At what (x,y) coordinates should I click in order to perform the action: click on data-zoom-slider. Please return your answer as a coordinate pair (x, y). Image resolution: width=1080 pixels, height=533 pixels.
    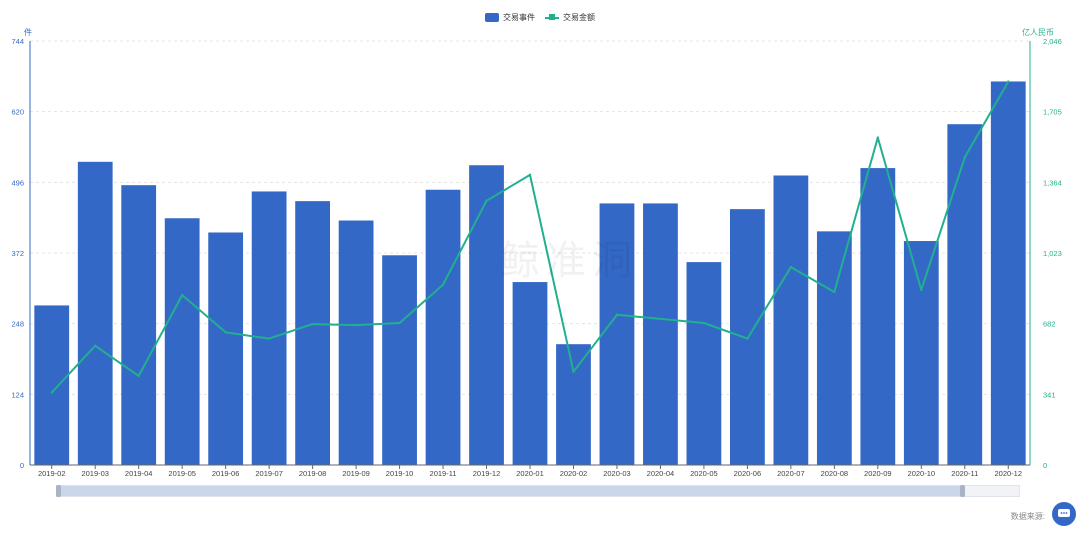
    Looking at the image, I should click on (538, 491).